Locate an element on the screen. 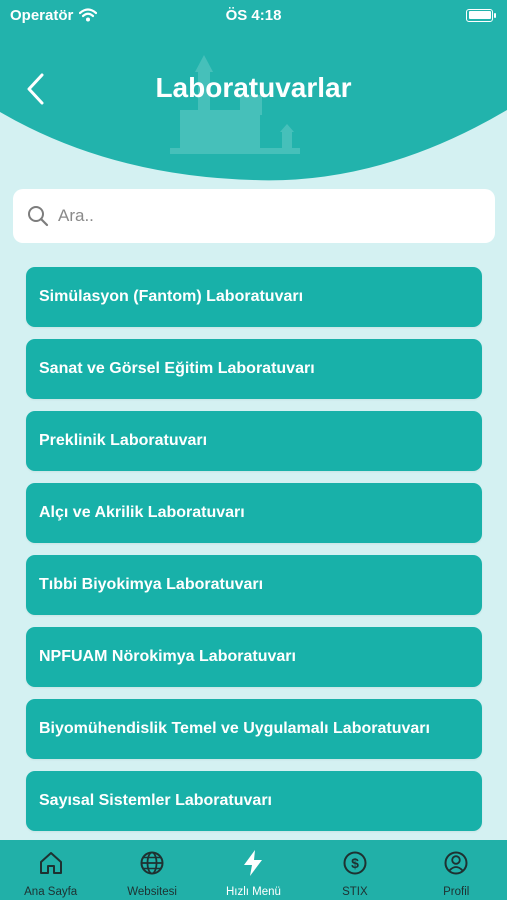  search-bar is located at coordinates (254, 216).